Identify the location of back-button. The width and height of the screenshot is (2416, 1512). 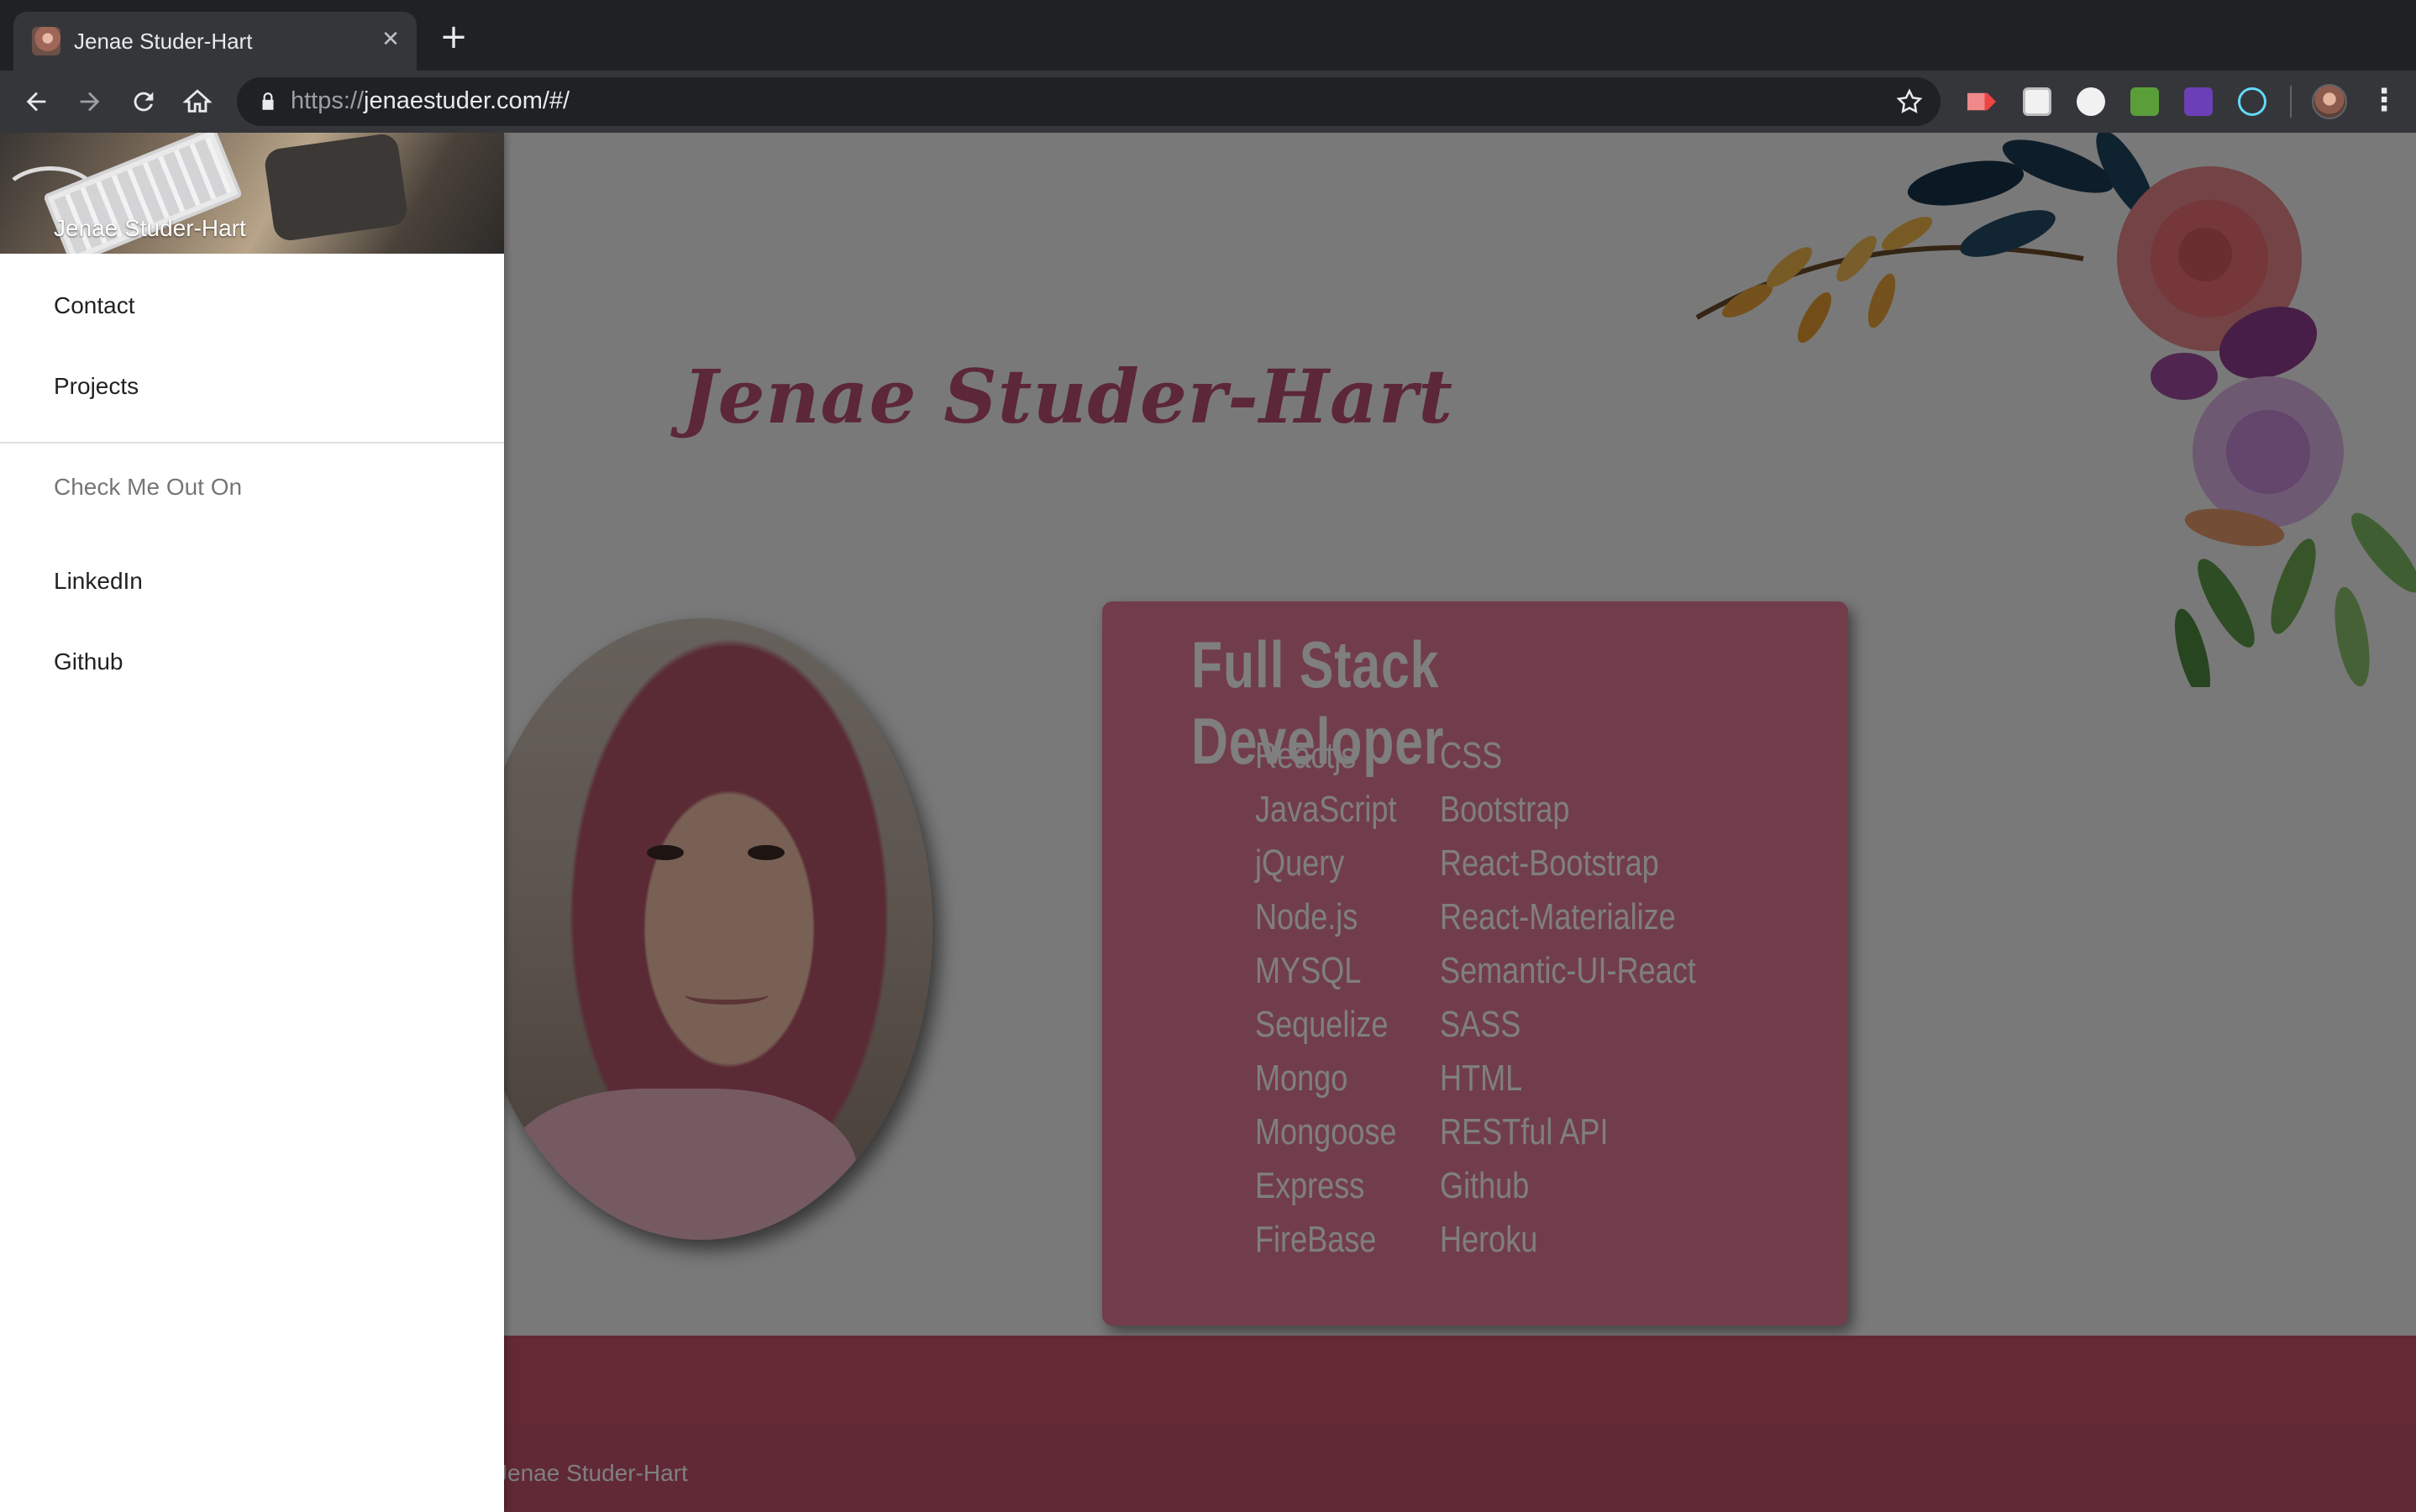
(36, 101).